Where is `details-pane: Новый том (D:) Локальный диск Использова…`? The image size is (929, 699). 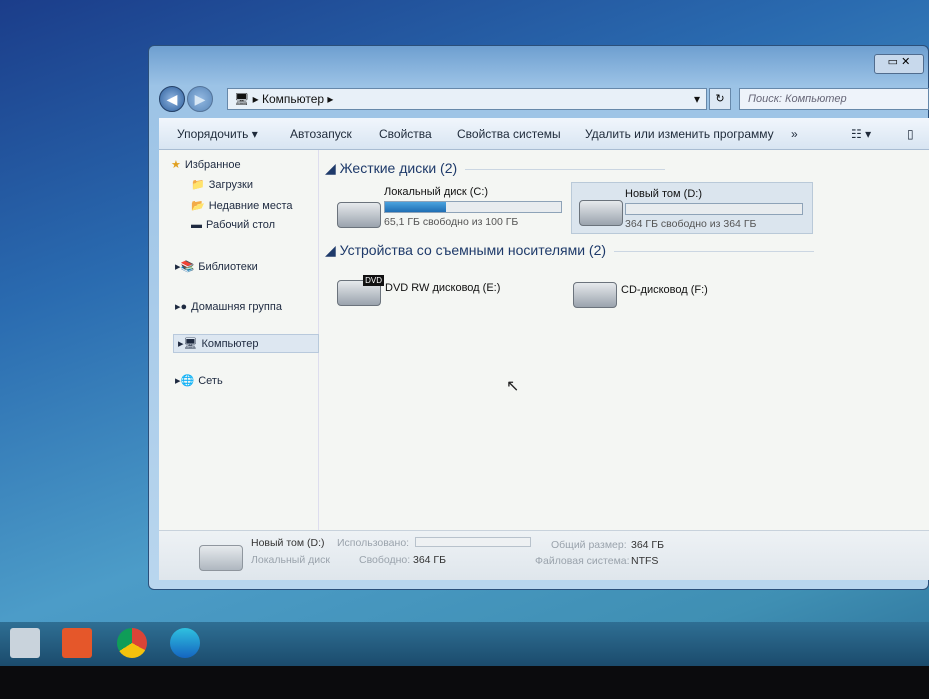 details-pane: Новый том (D:) Локальный диск Использова… is located at coordinates (544, 555).